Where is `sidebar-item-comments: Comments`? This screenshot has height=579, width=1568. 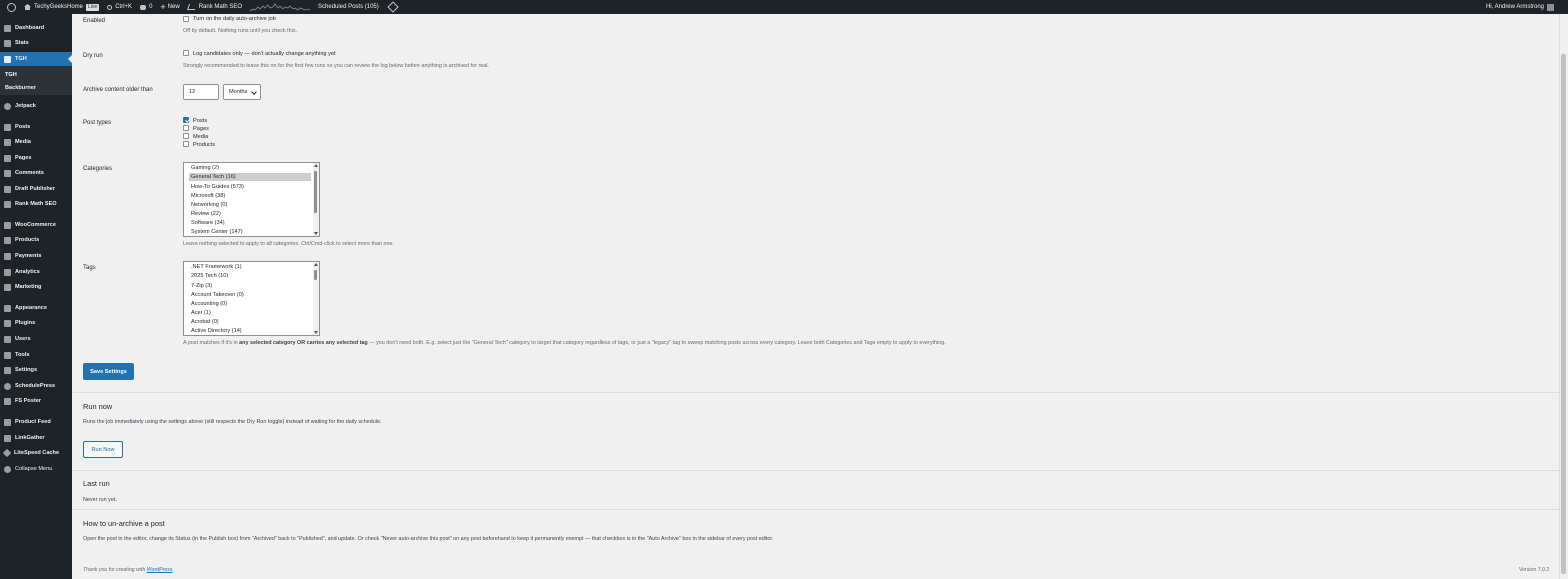
sidebar-item-comments: Comments is located at coordinates (36, 173).